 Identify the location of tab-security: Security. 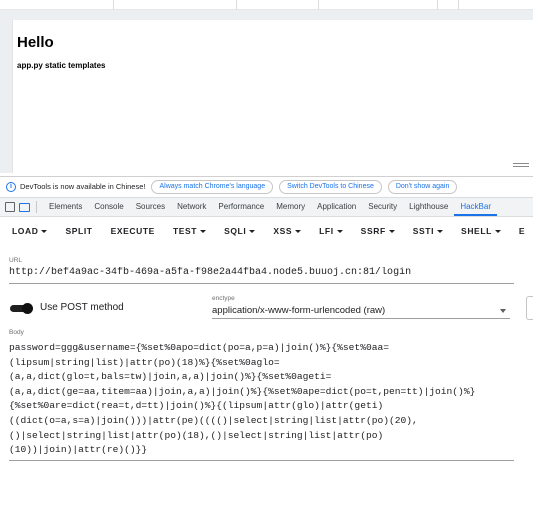
(382, 207).